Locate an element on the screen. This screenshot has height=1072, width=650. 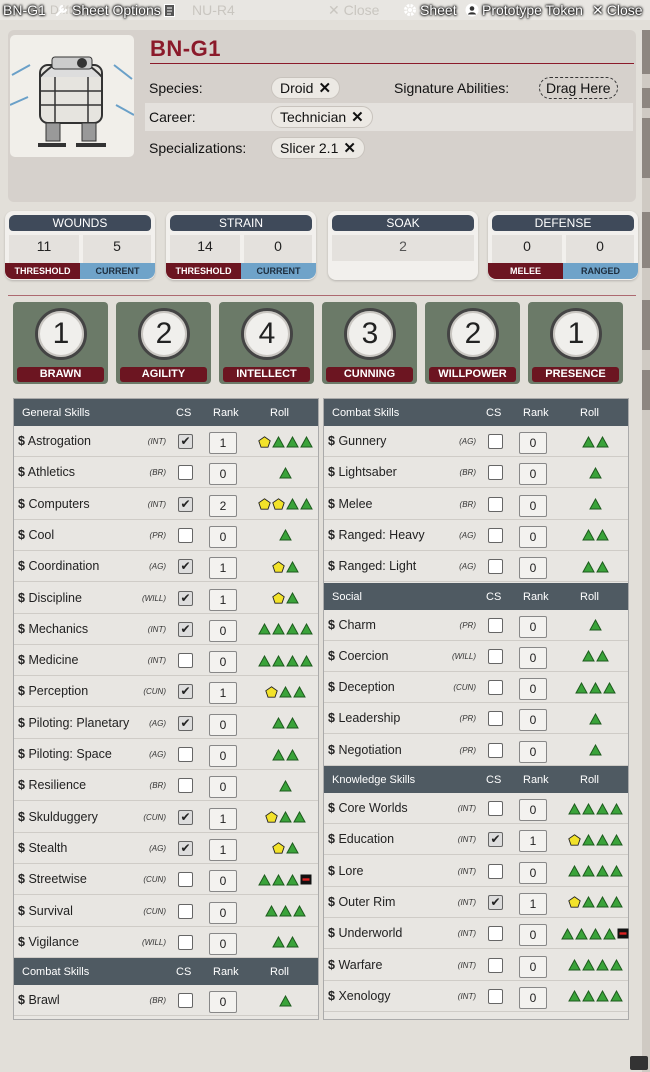
close-button: ✕ Close is located at coordinates (617, 10).